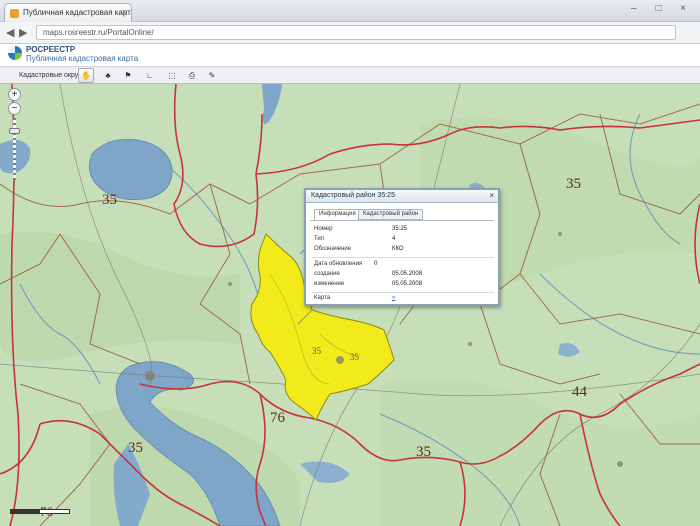 The height and width of the screenshot is (526, 700). Describe the element at coordinates (14, 13) in the screenshot. I see `favicon-icon` at that location.